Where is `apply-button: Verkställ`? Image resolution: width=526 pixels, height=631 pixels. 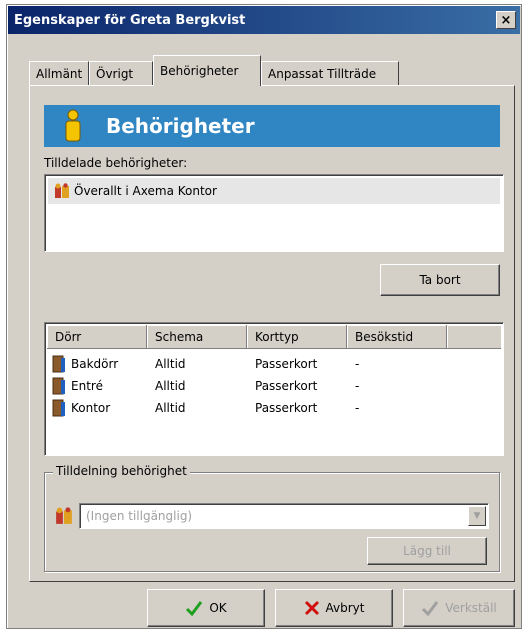 apply-button: Verkställ is located at coordinates (459, 608).